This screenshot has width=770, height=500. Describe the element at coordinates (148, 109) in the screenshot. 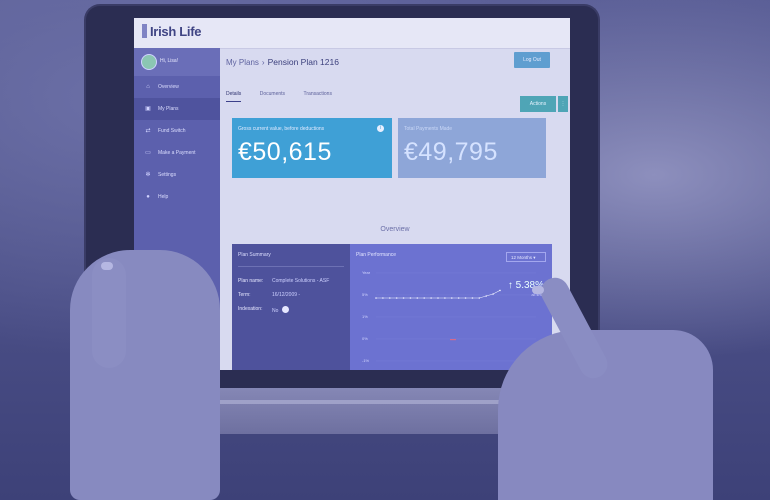

I see `briefcase-icon: ▣` at that location.